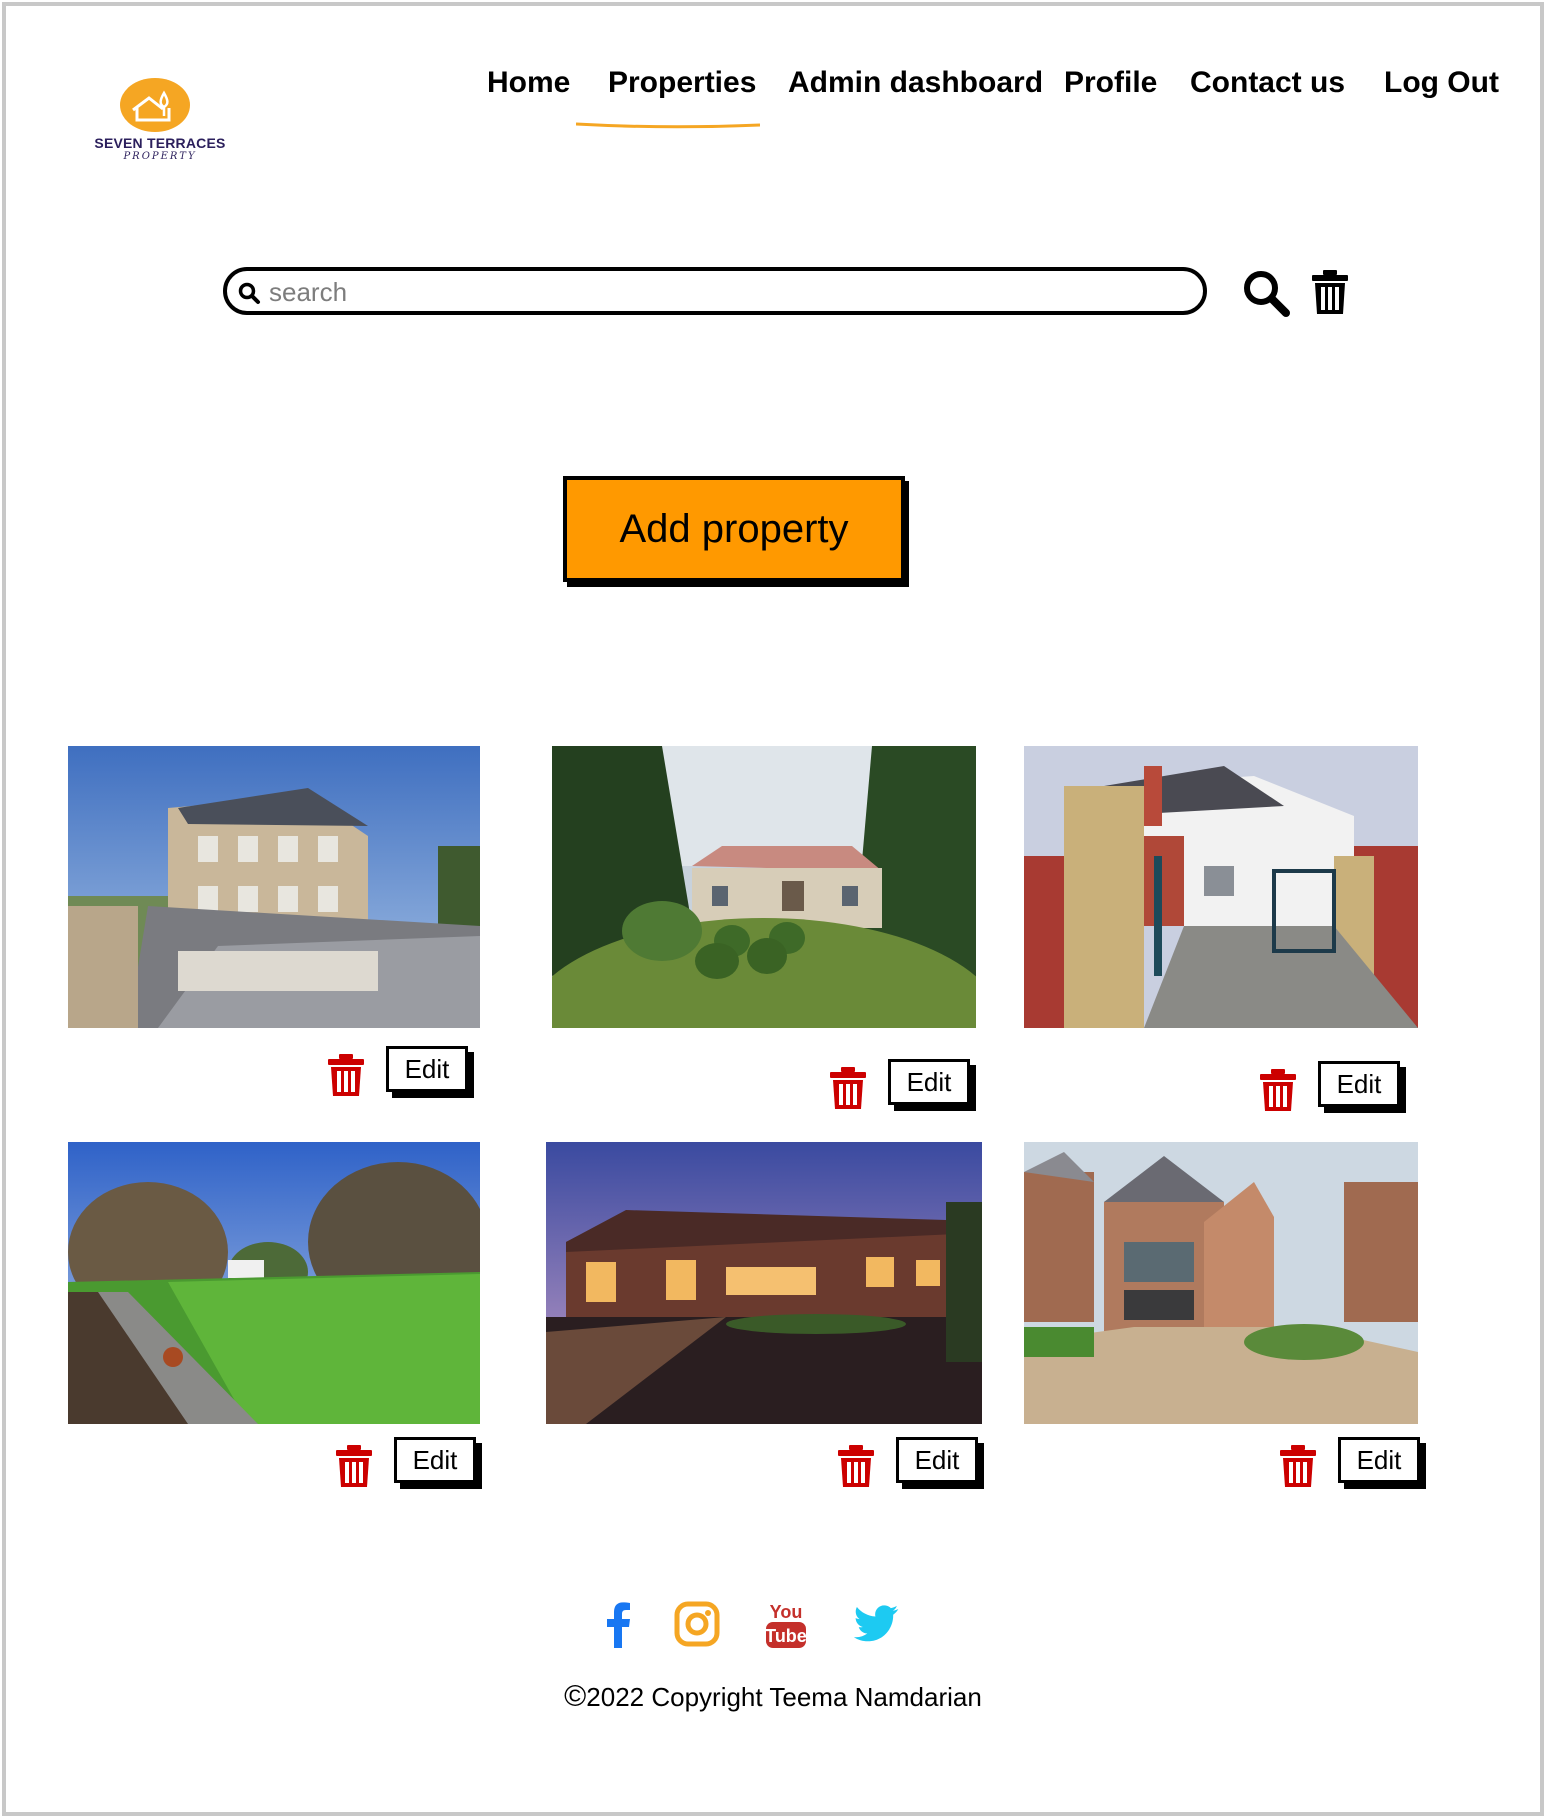  What do you see at coordinates (1221, 887) in the screenshot?
I see `property-image-gated-brick-house` at bounding box center [1221, 887].